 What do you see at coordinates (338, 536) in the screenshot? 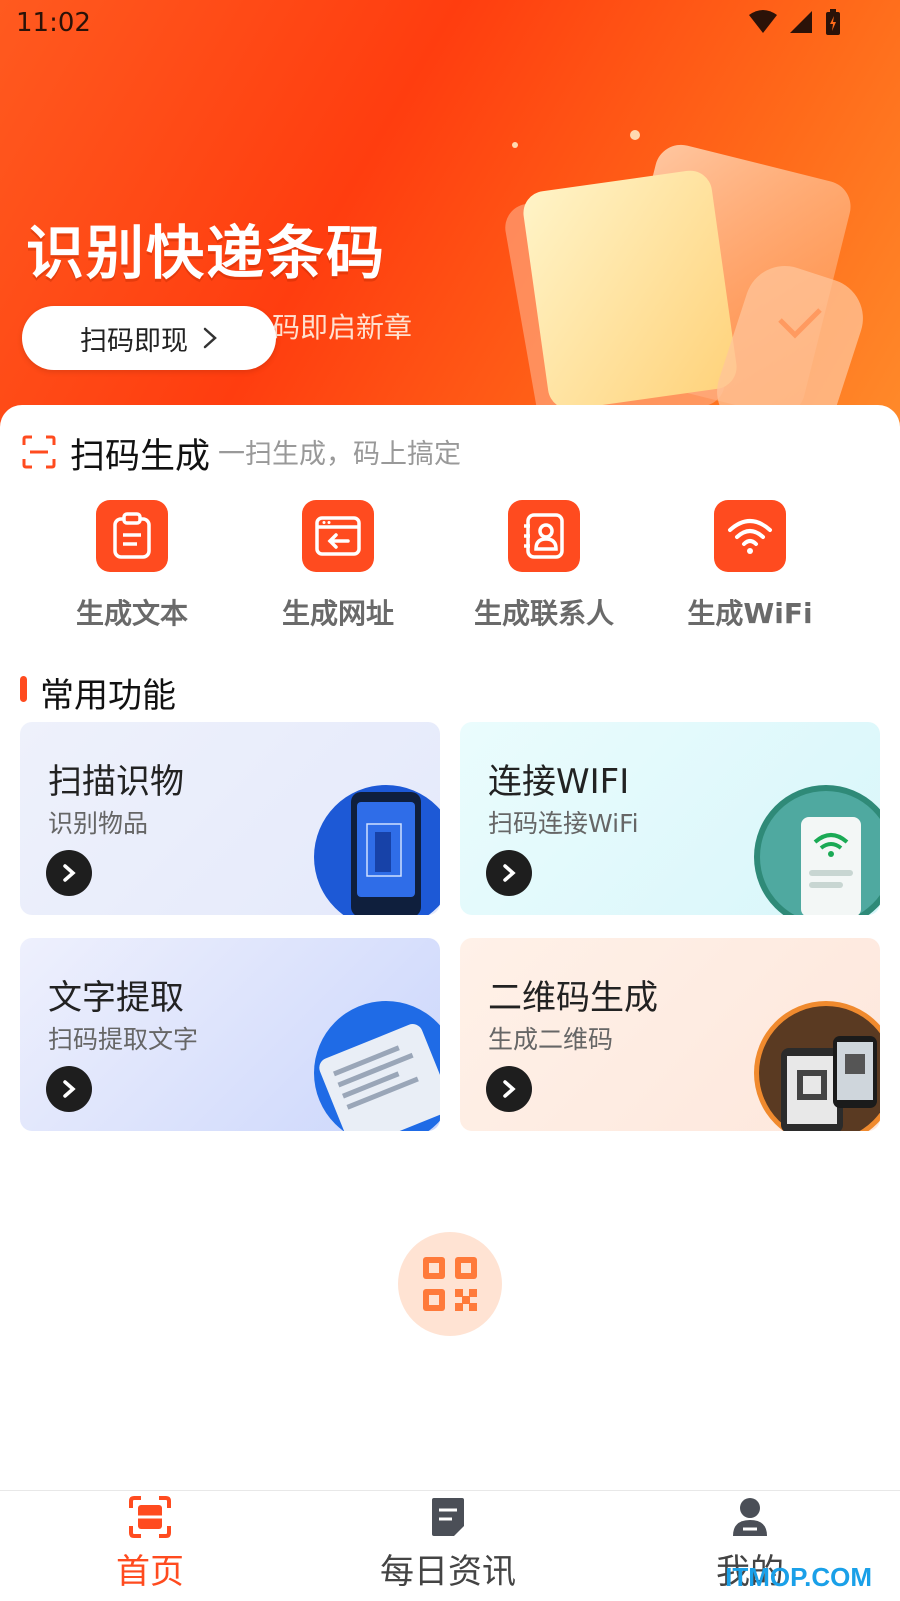
I see `browser-icon` at bounding box center [338, 536].